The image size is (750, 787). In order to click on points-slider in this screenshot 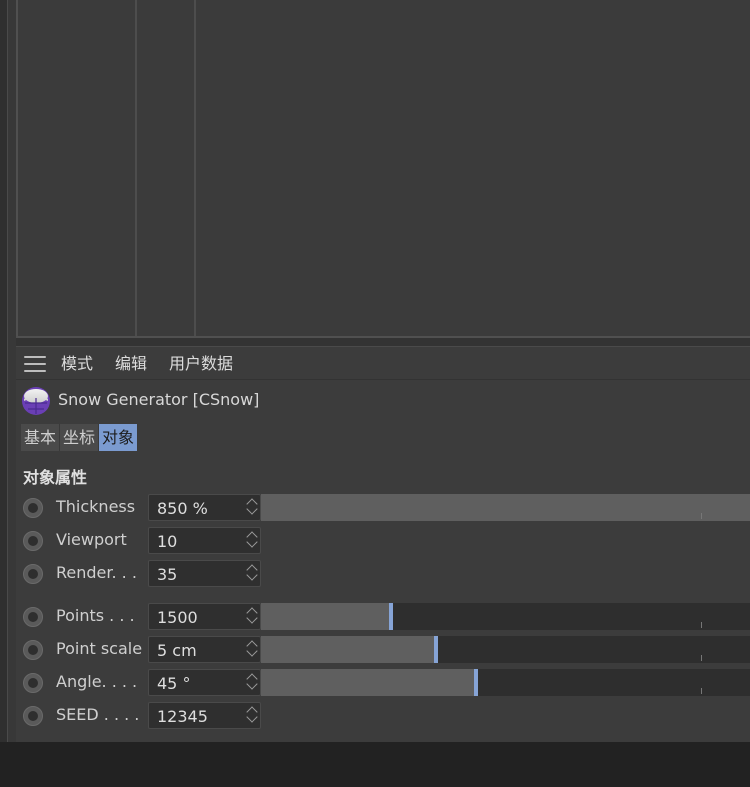, I will do `click(505, 616)`.